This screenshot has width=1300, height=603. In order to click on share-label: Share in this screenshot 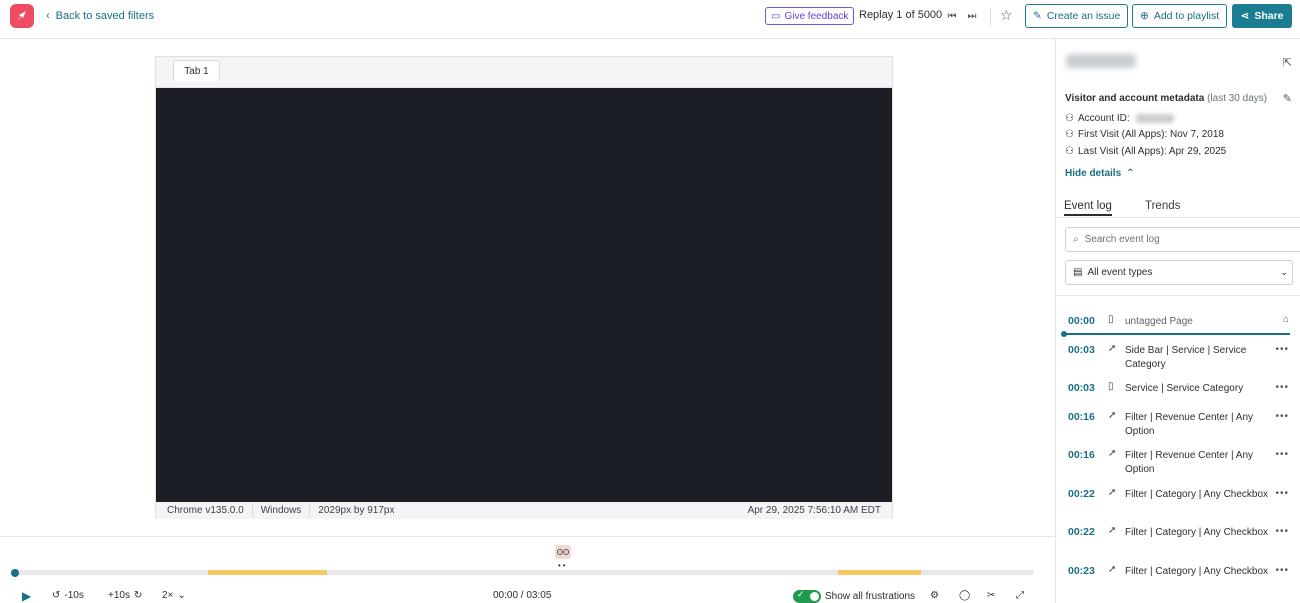, I will do `click(1269, 16)`.